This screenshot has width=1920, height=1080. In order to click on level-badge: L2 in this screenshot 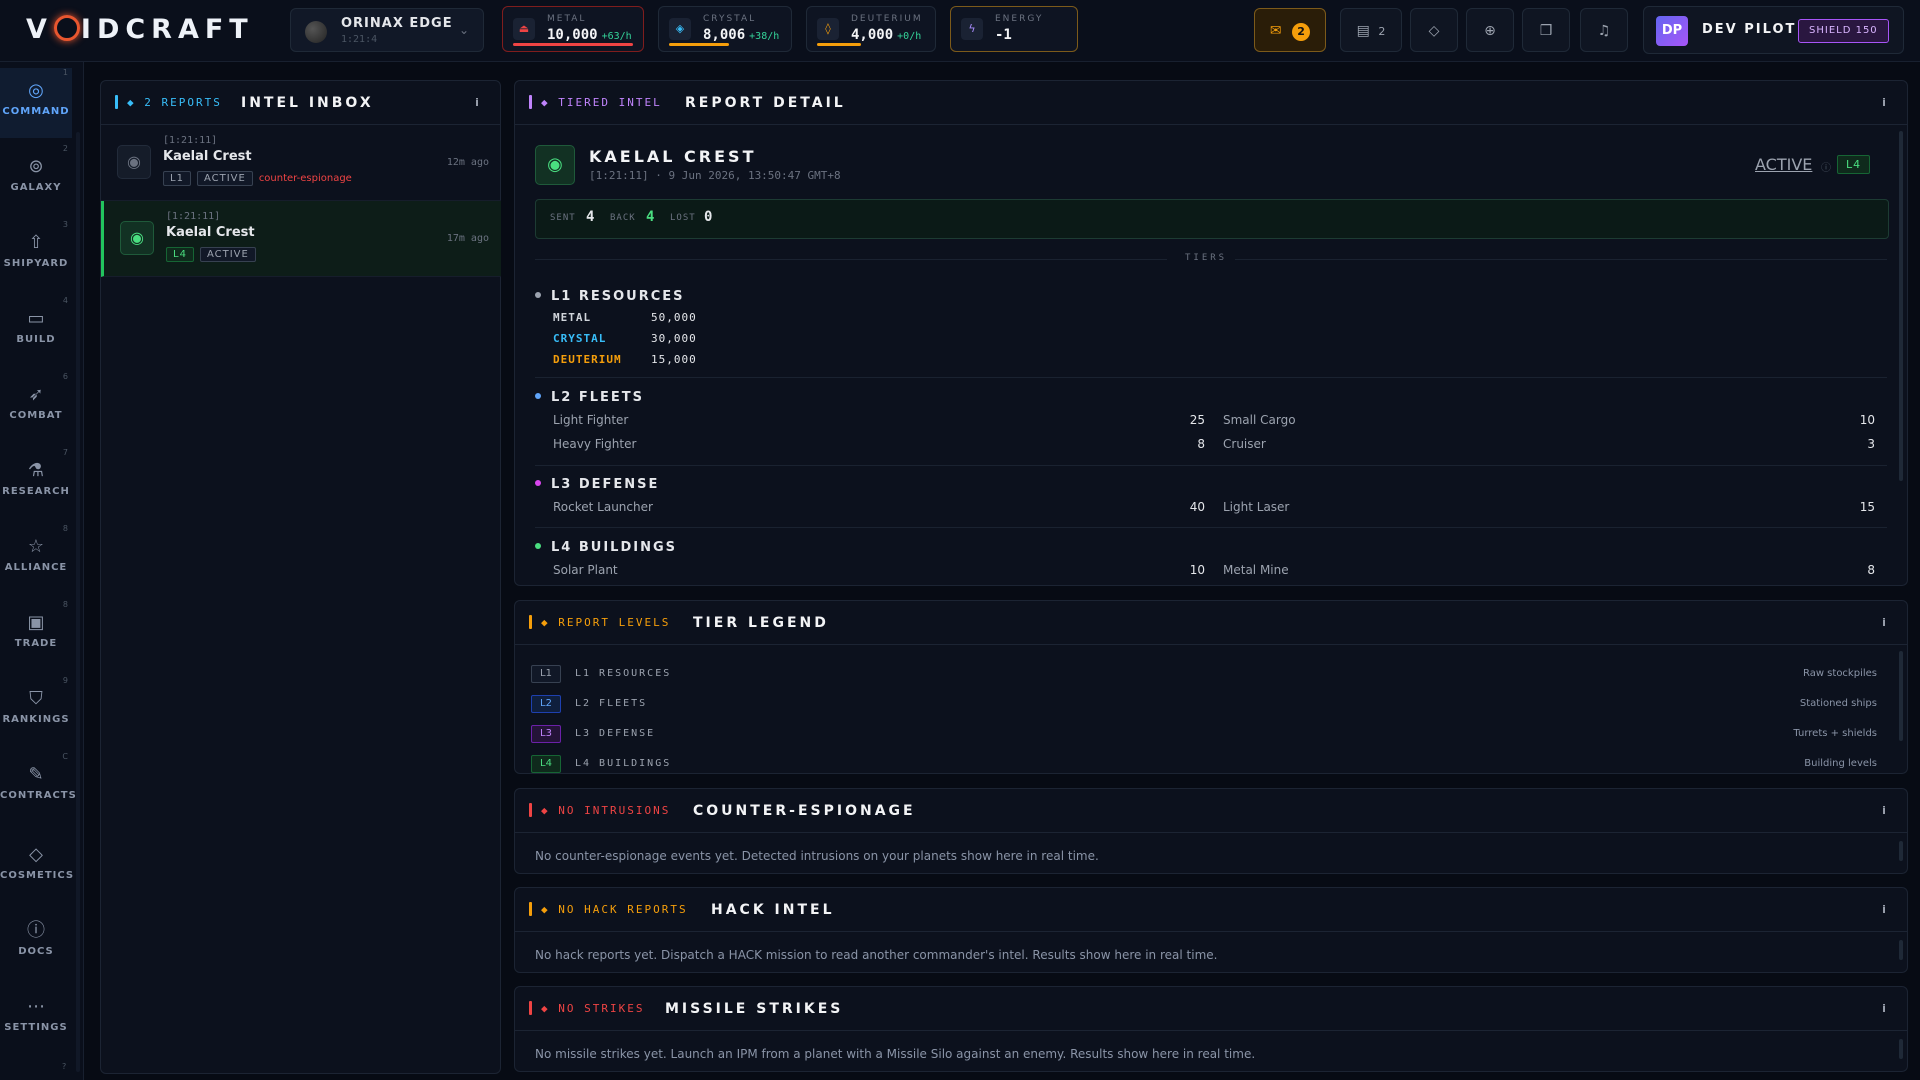, I will do `click(546, 704)`.